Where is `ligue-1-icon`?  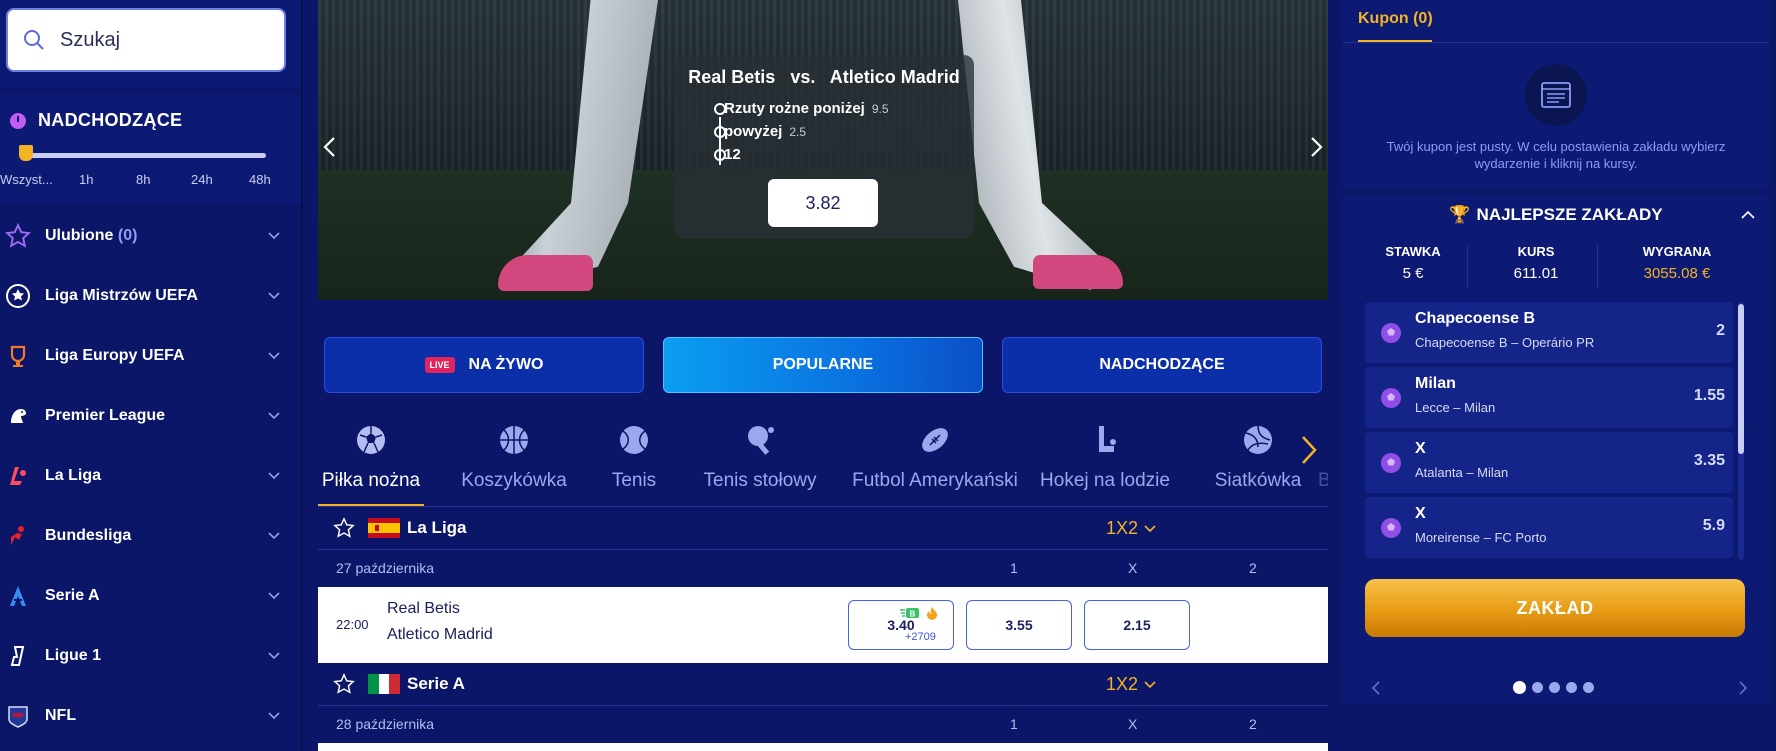 ligue-1-icon is located at coordinates (18, 656).